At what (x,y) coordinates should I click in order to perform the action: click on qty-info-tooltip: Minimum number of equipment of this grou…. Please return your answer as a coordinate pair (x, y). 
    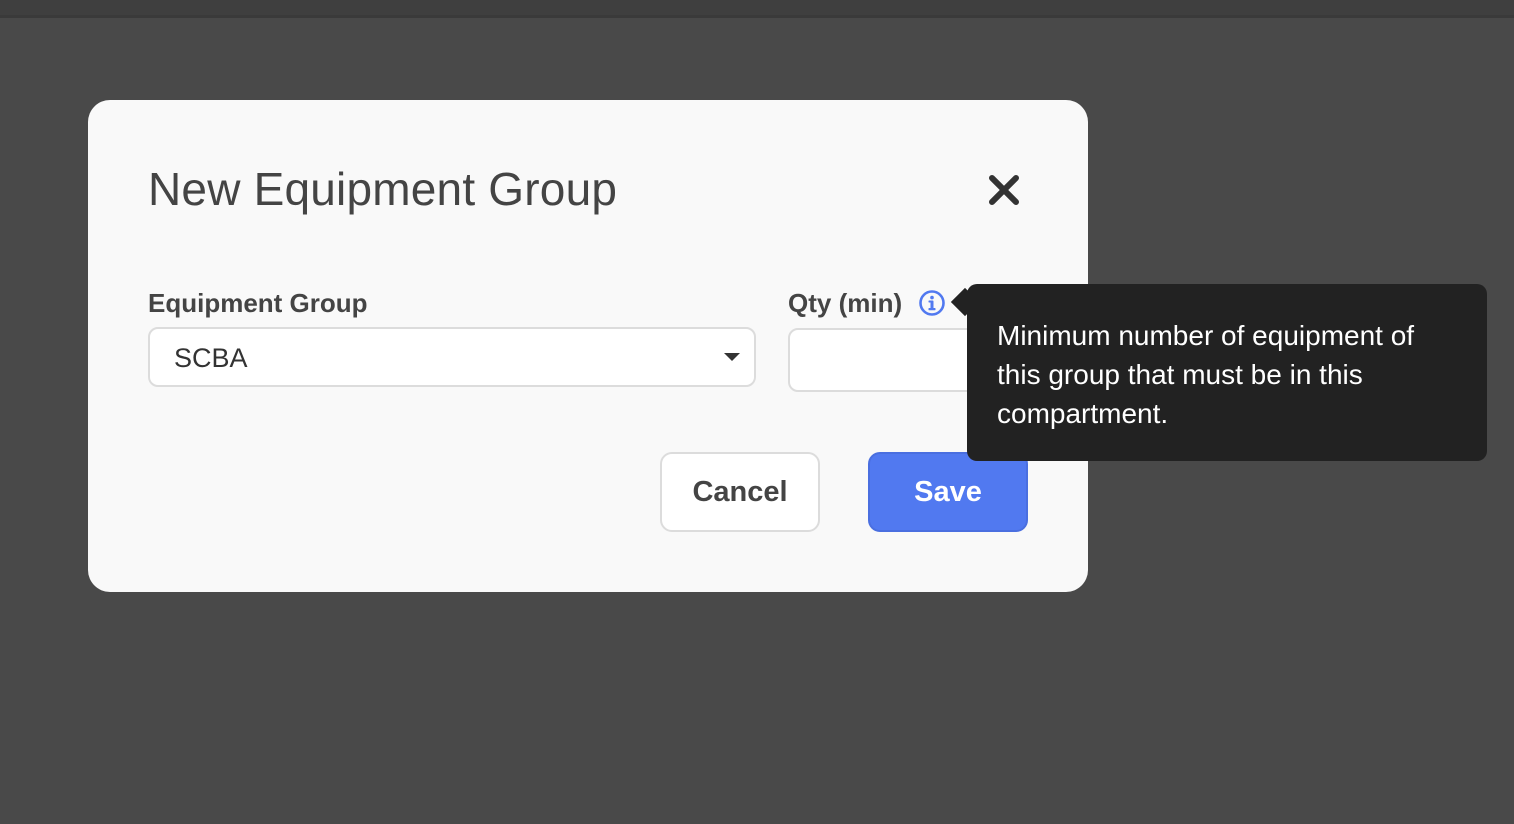
    Looking at the image, I should click on (1227, 372).